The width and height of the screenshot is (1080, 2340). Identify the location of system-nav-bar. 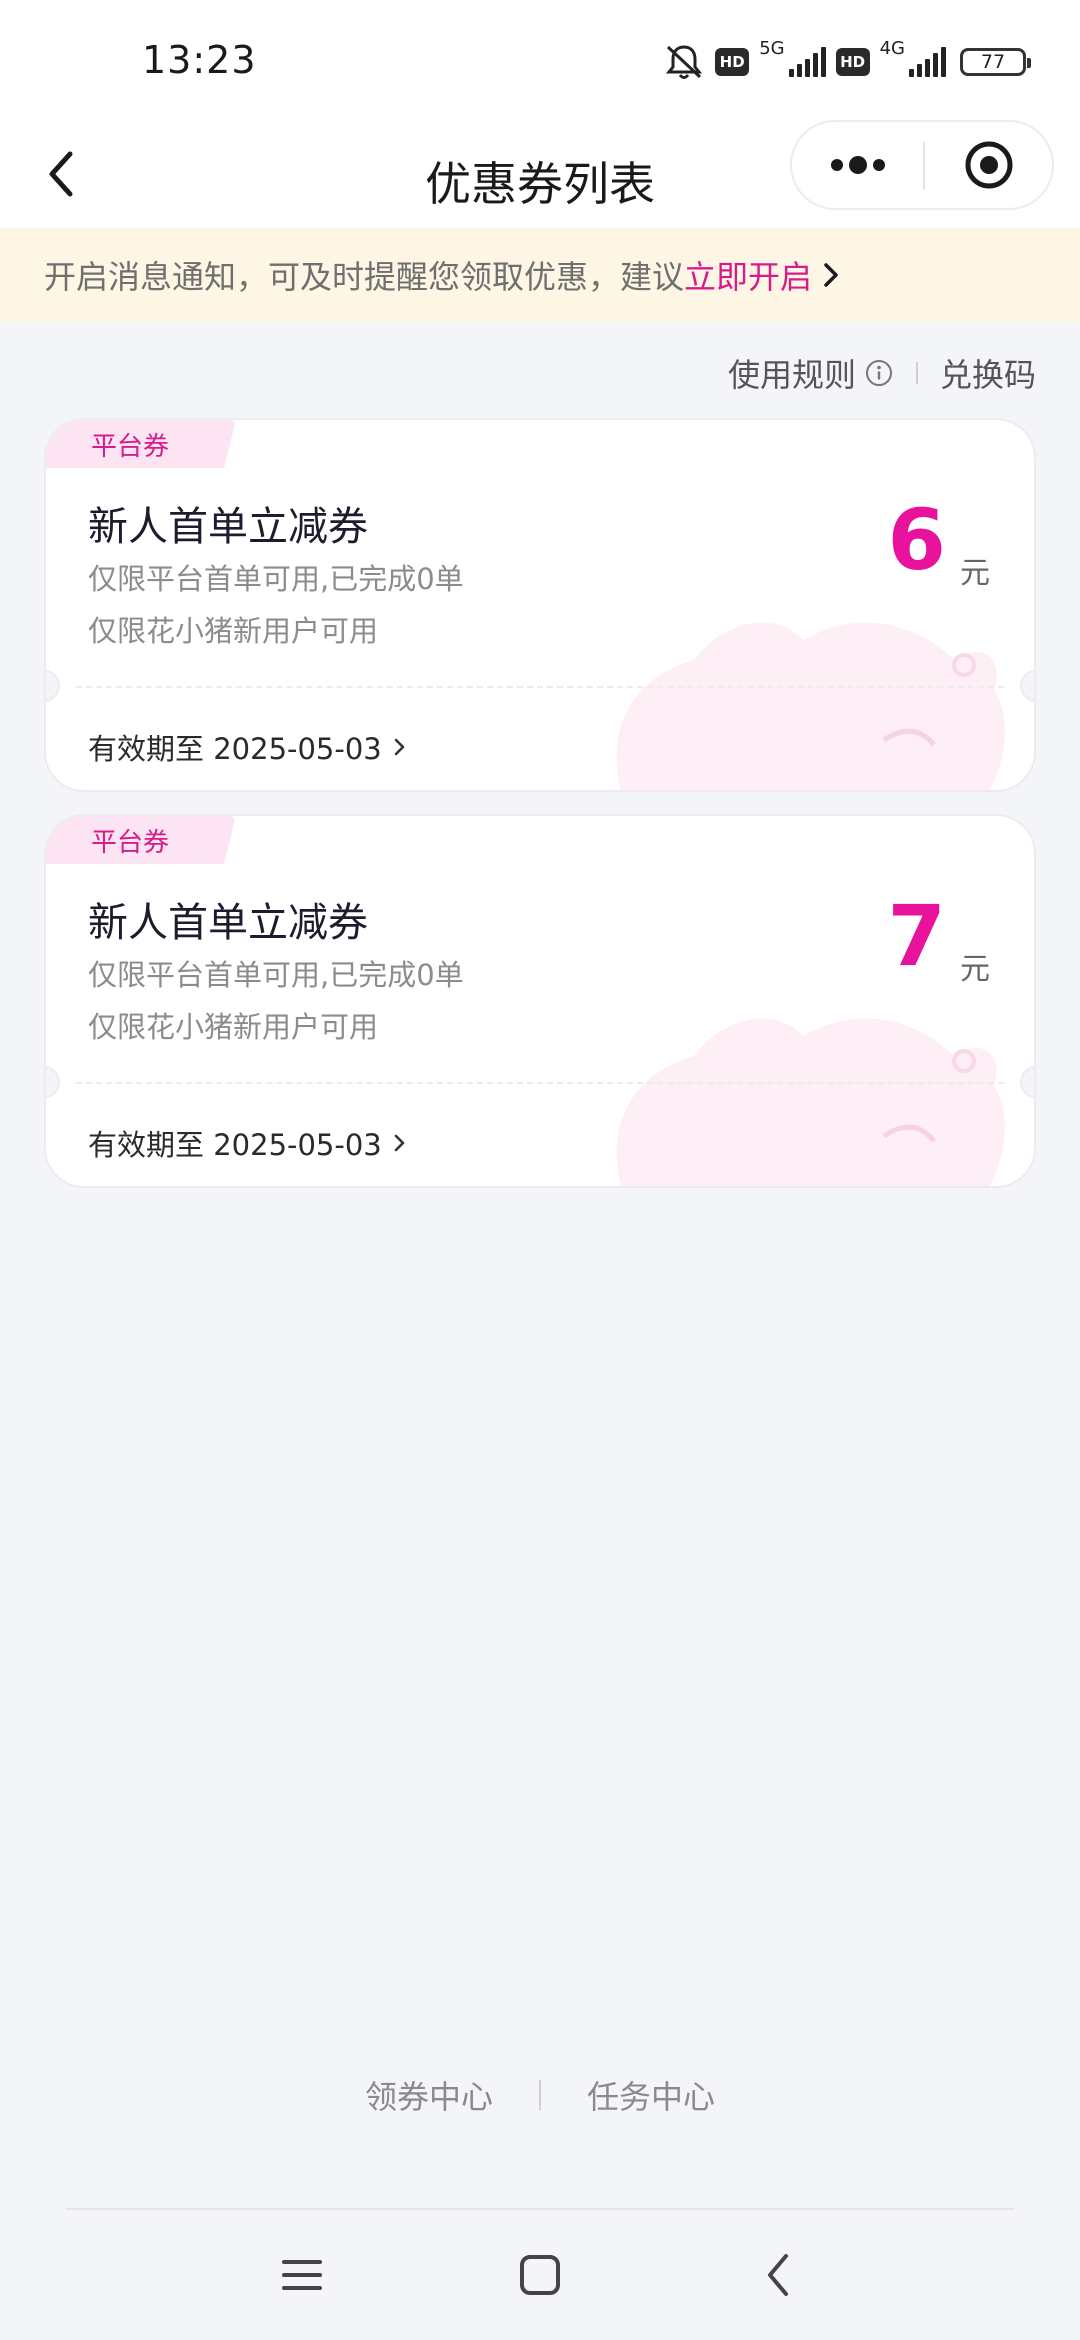
(540, 2280).